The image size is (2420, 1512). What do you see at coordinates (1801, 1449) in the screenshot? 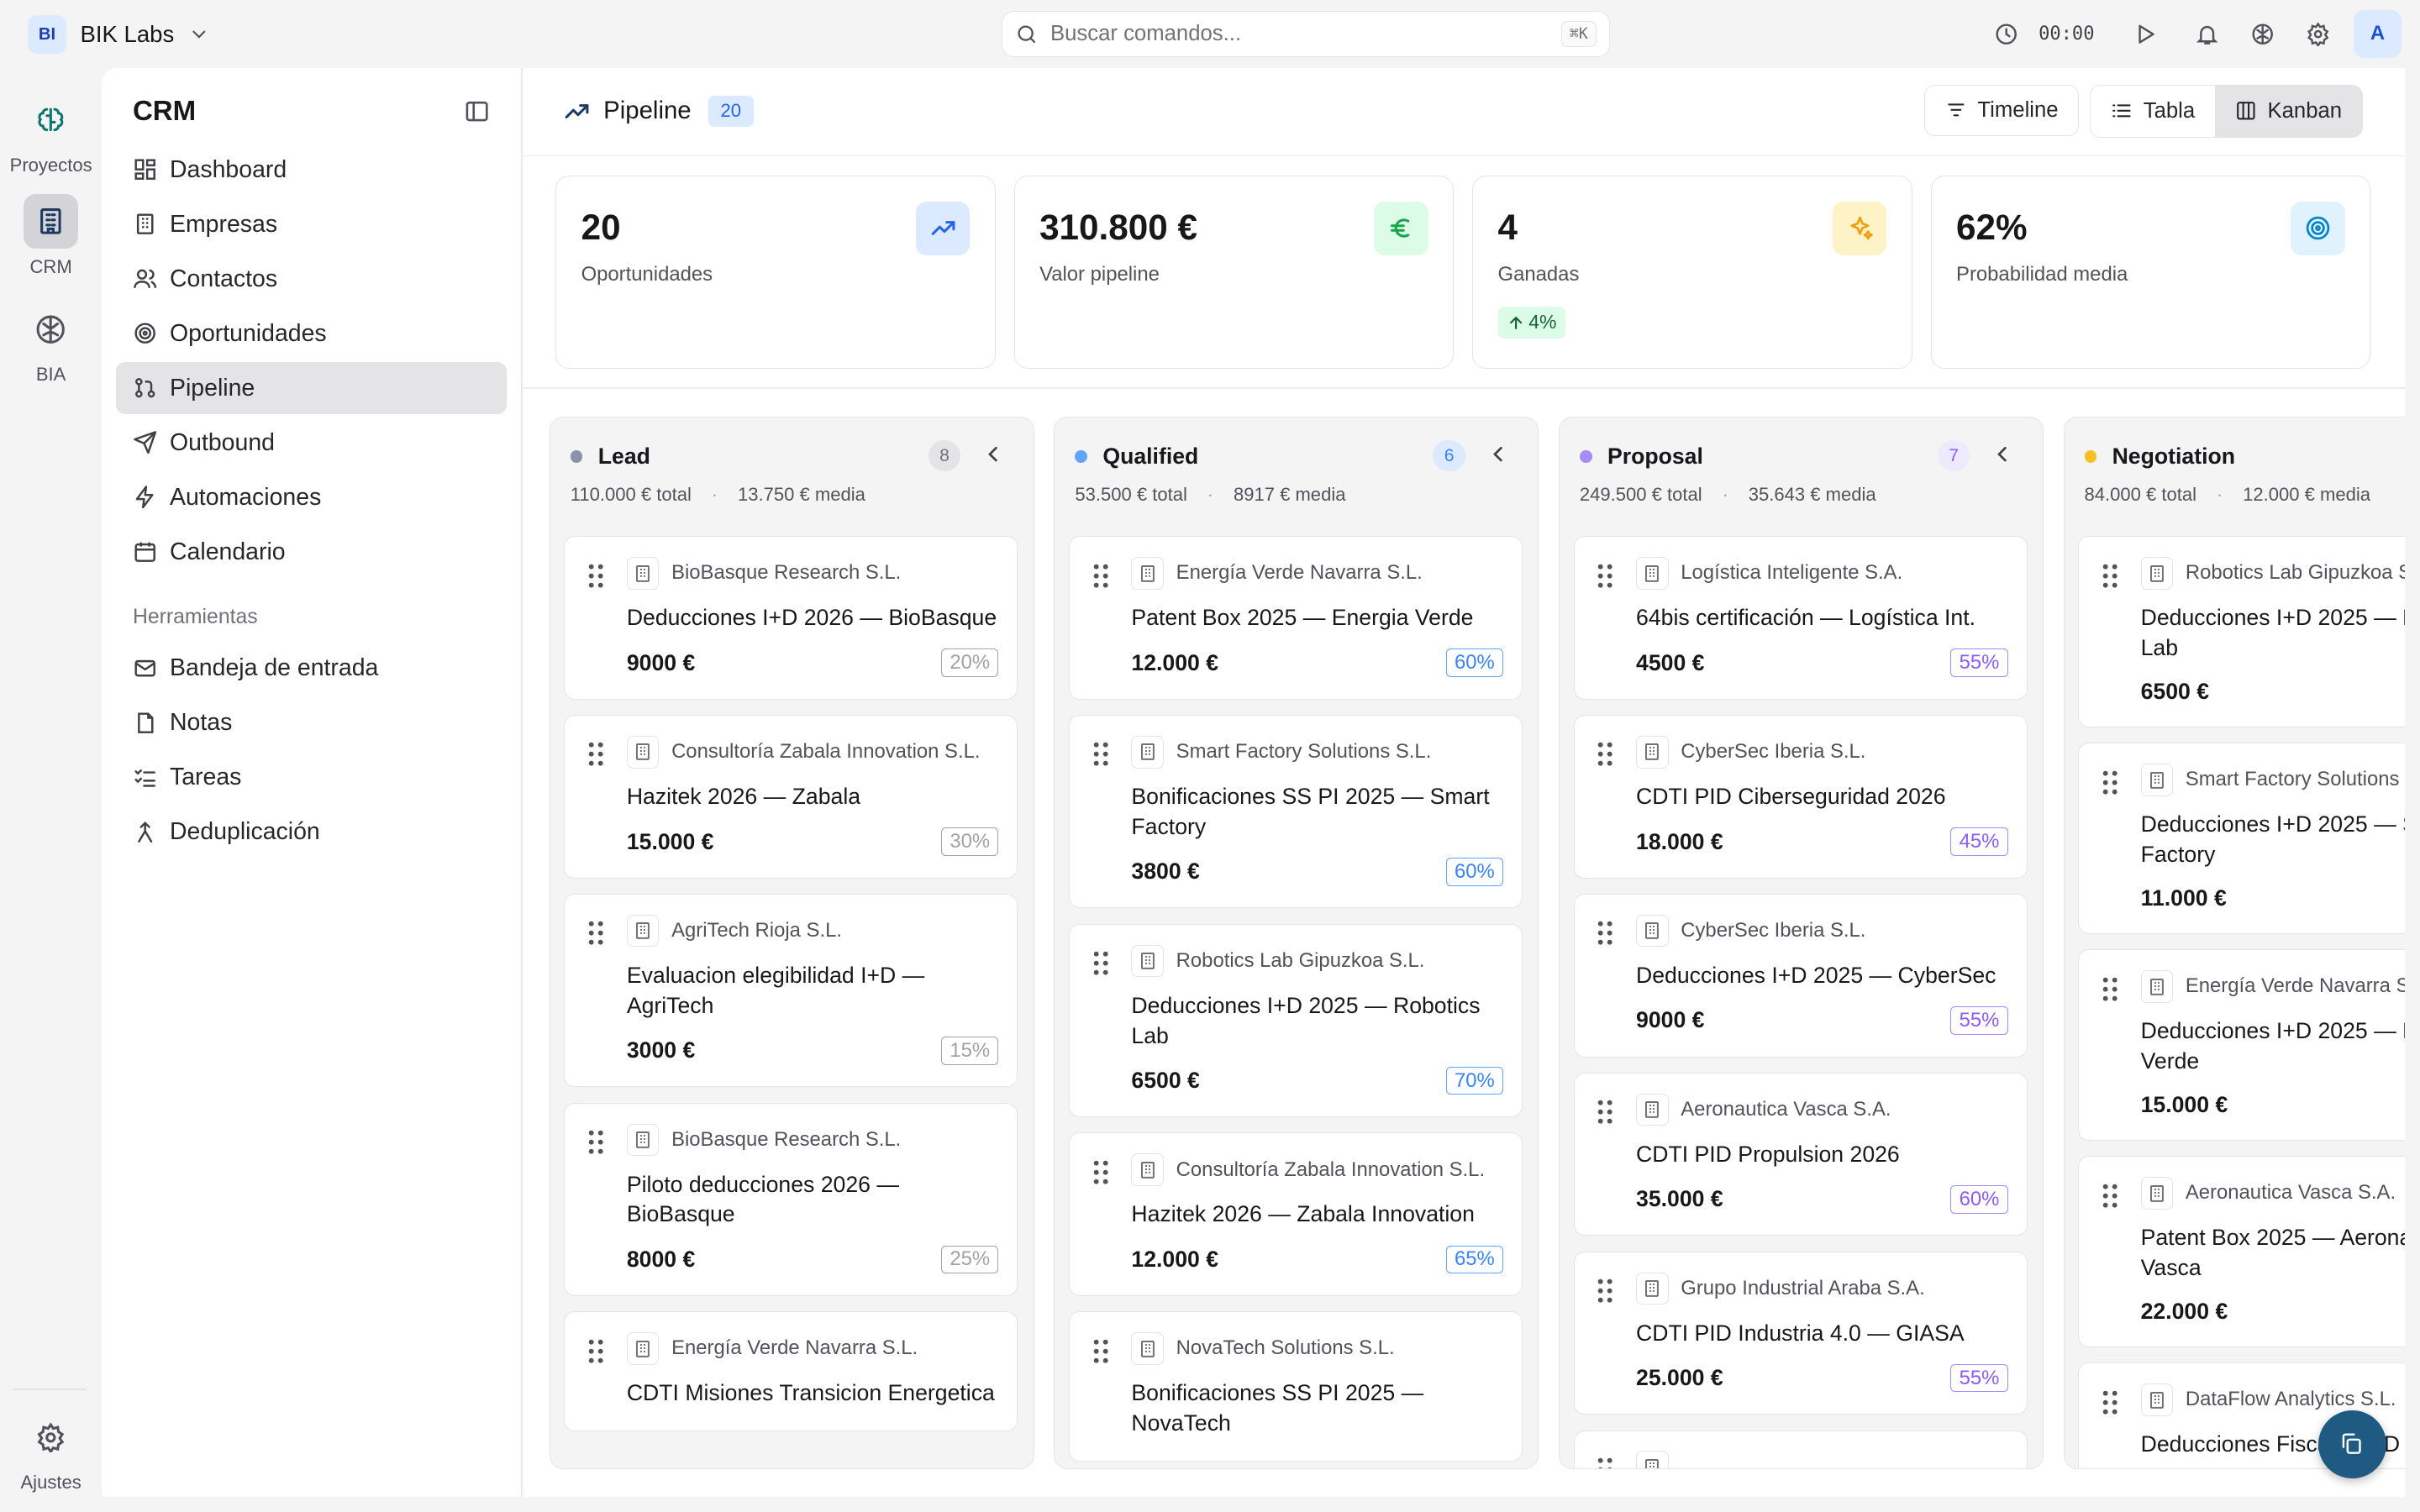
I see `opportunity-card` at bounding box center [1801, 1449].